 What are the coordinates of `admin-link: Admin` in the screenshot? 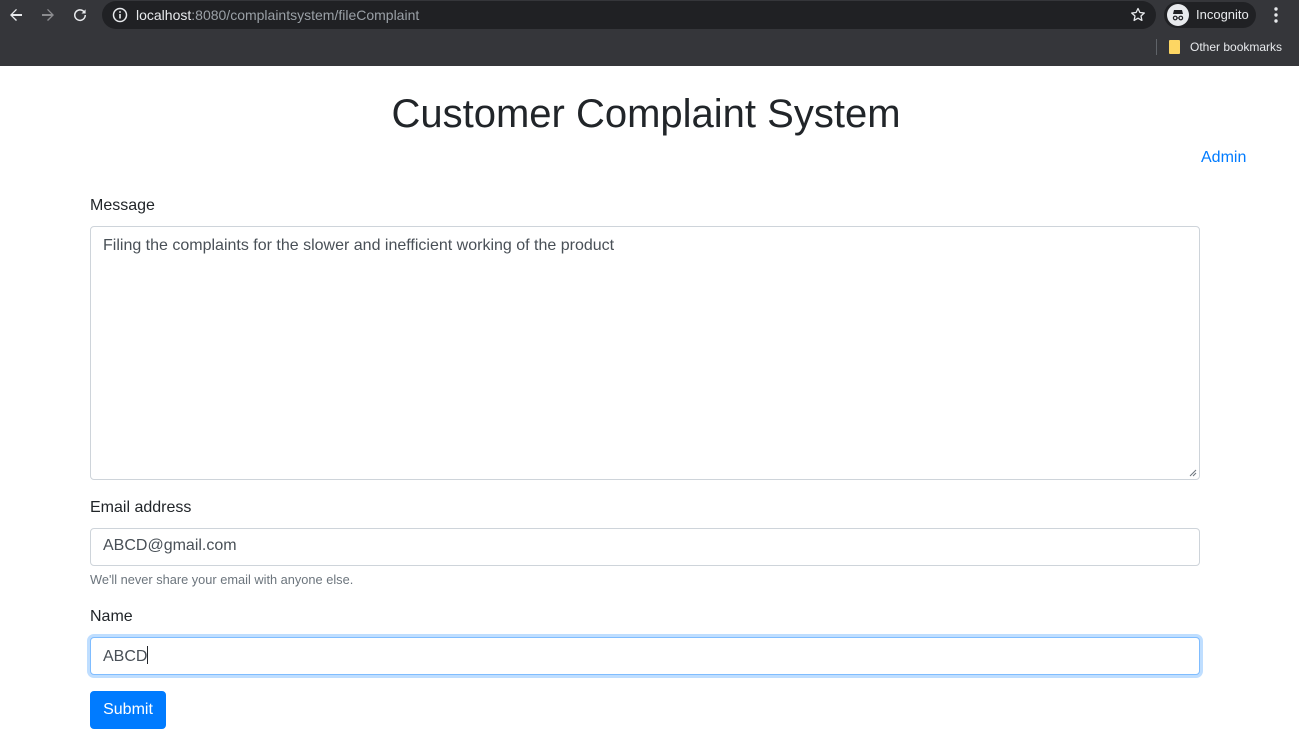 It's located at (1223, 158).